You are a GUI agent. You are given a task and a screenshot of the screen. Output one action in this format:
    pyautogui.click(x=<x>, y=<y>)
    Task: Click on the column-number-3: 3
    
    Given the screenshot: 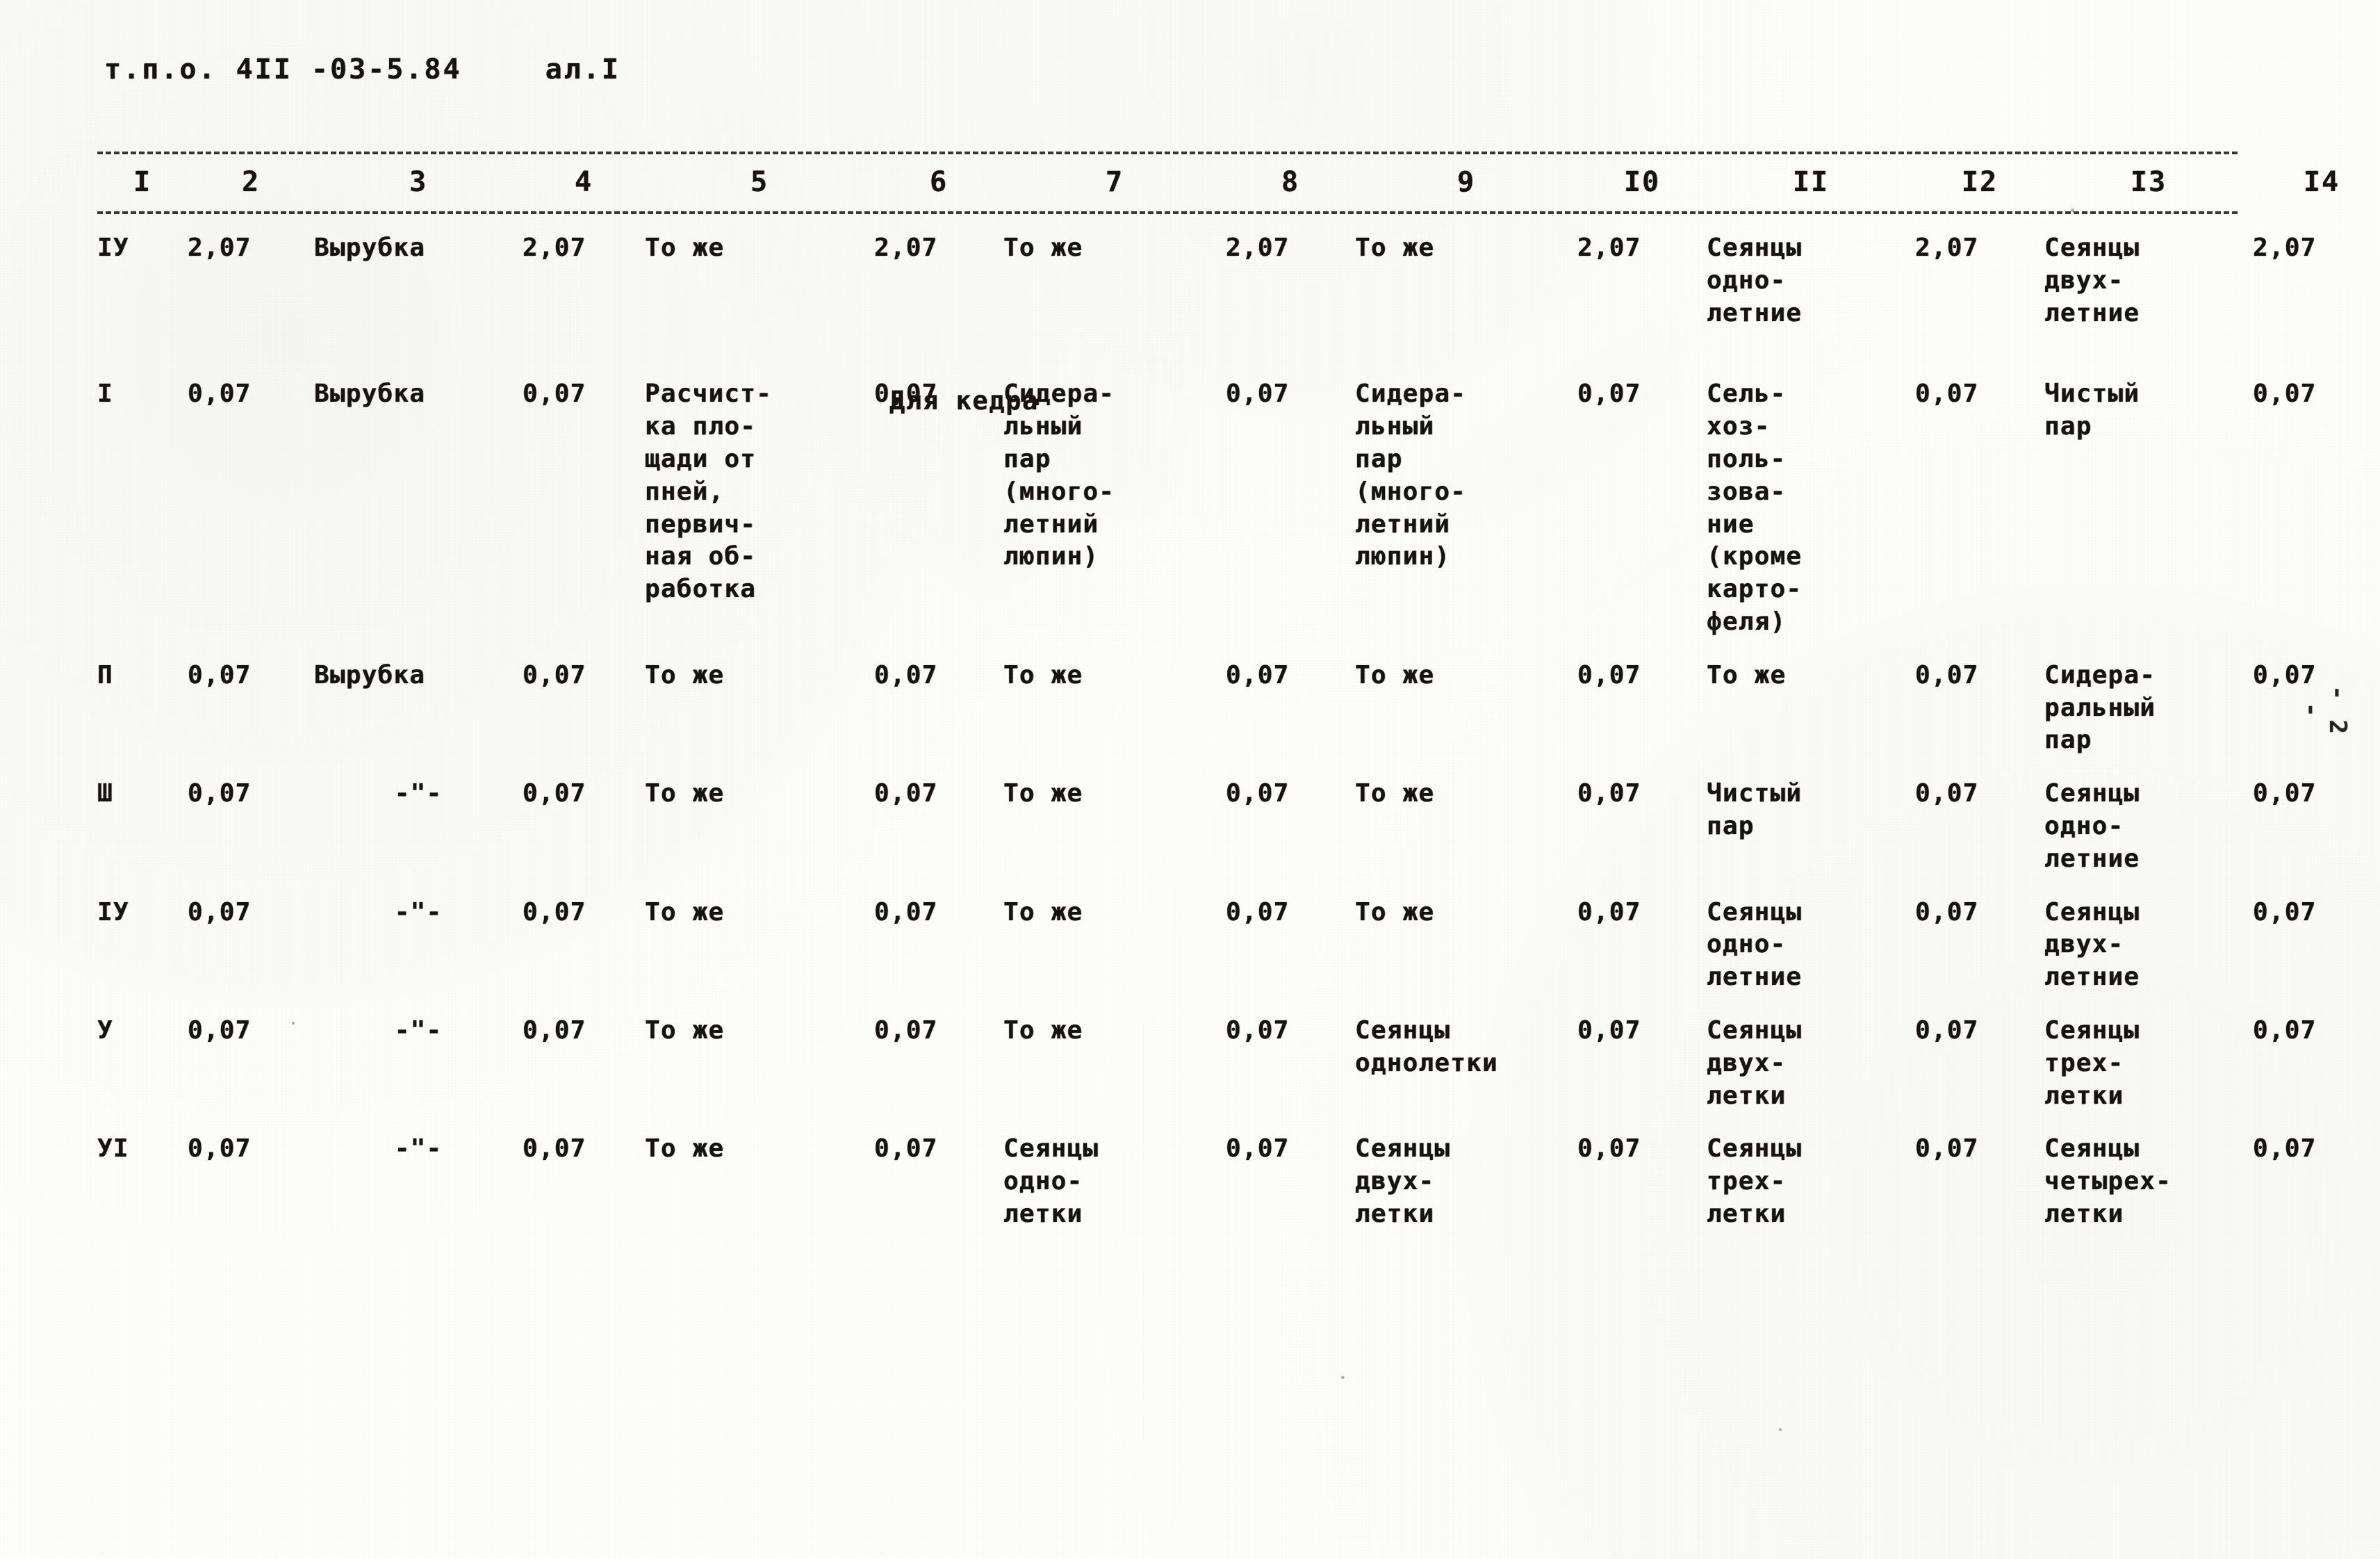 What is the action you would take?
    pyautogui.click(x=418, y=182)
    